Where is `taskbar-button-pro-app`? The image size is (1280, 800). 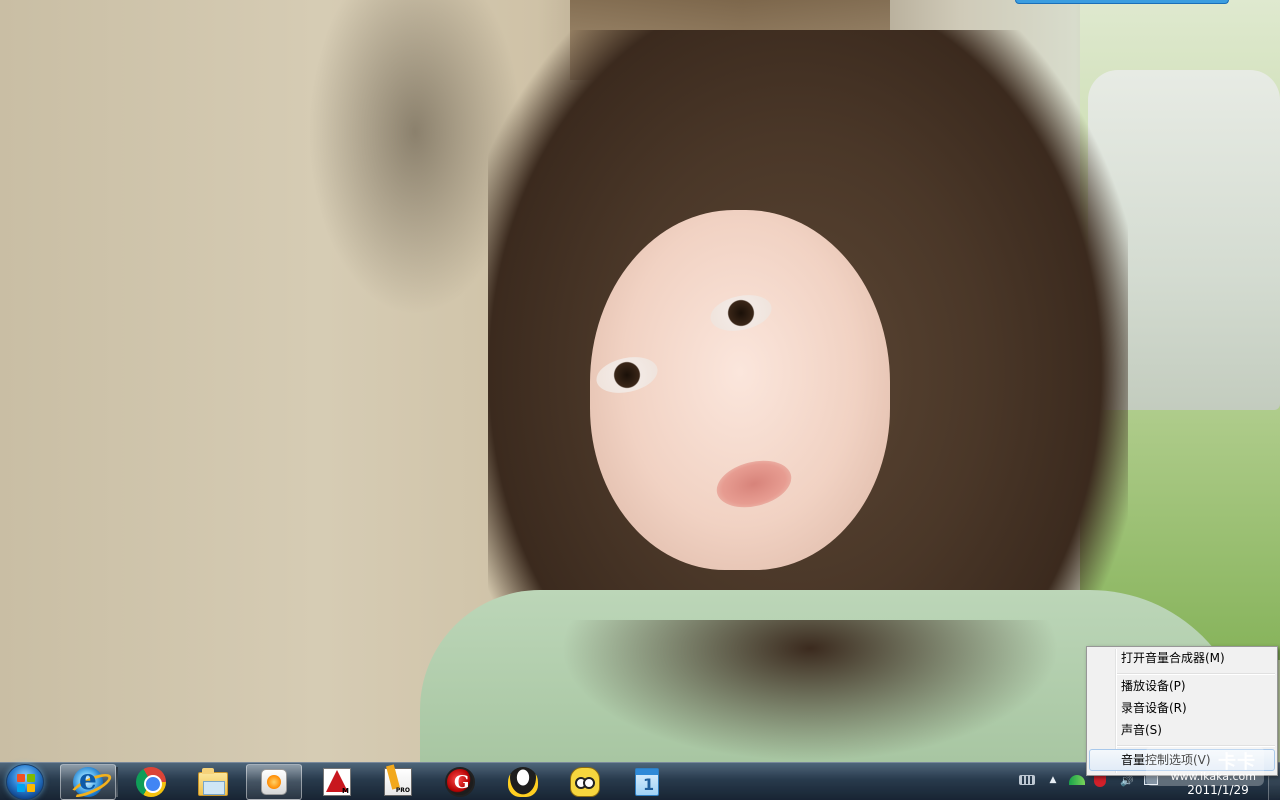 taskbar-button-pro-app is located at coordinates (398, 782).